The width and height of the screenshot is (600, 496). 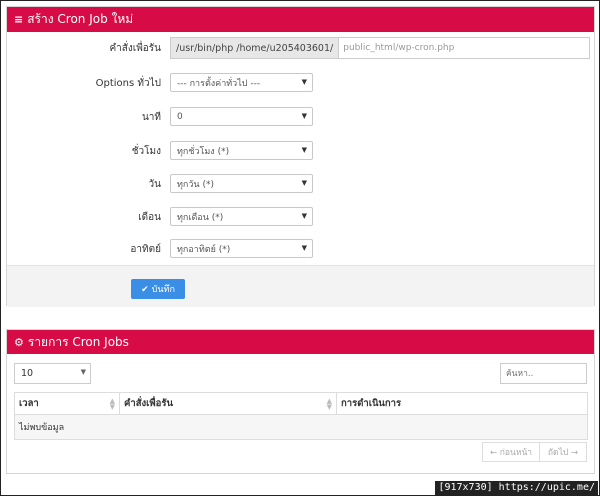 I want to click on column-header-label: คำสั่งเพื่อรัน, so click(x=148, y=403).